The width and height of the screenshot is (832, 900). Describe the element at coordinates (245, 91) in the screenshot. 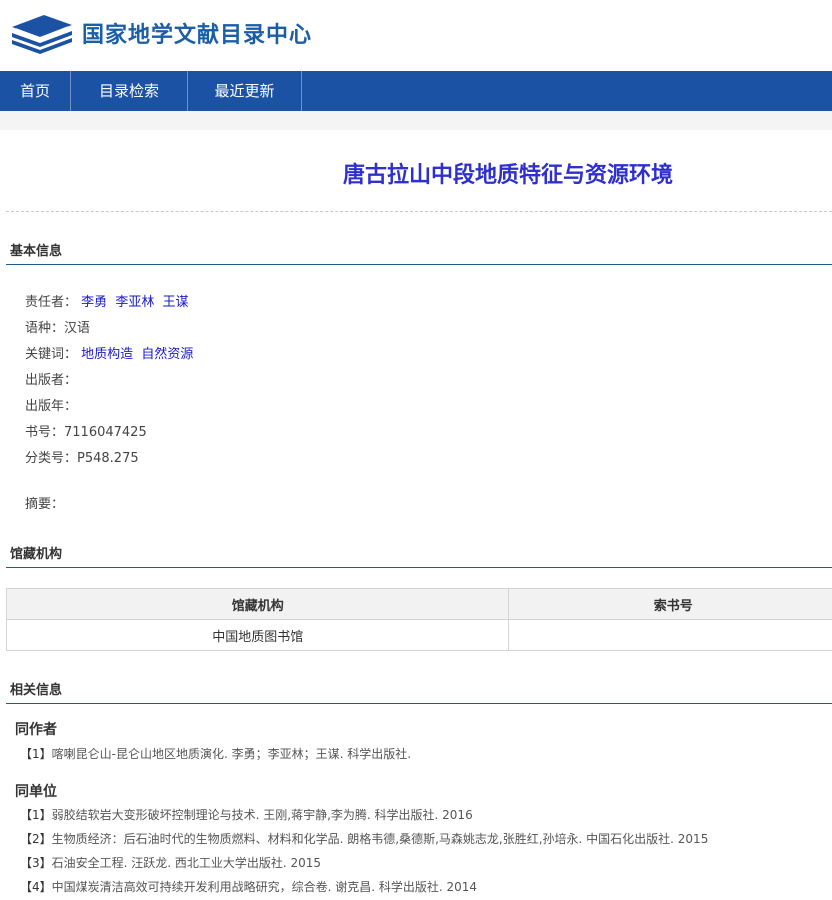

I see `nav-recent-updates: 最近更新` at that location.